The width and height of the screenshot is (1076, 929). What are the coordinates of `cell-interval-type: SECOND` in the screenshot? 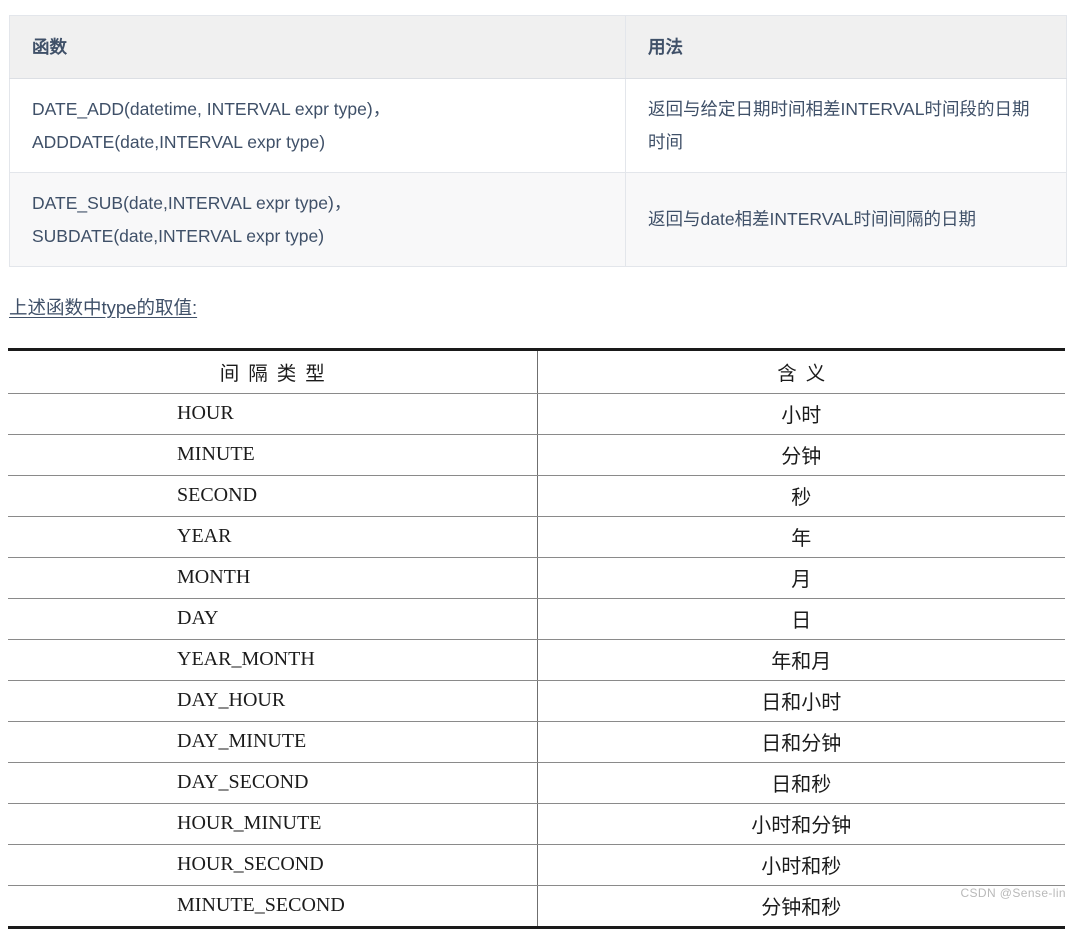 It's located at (273, 496).